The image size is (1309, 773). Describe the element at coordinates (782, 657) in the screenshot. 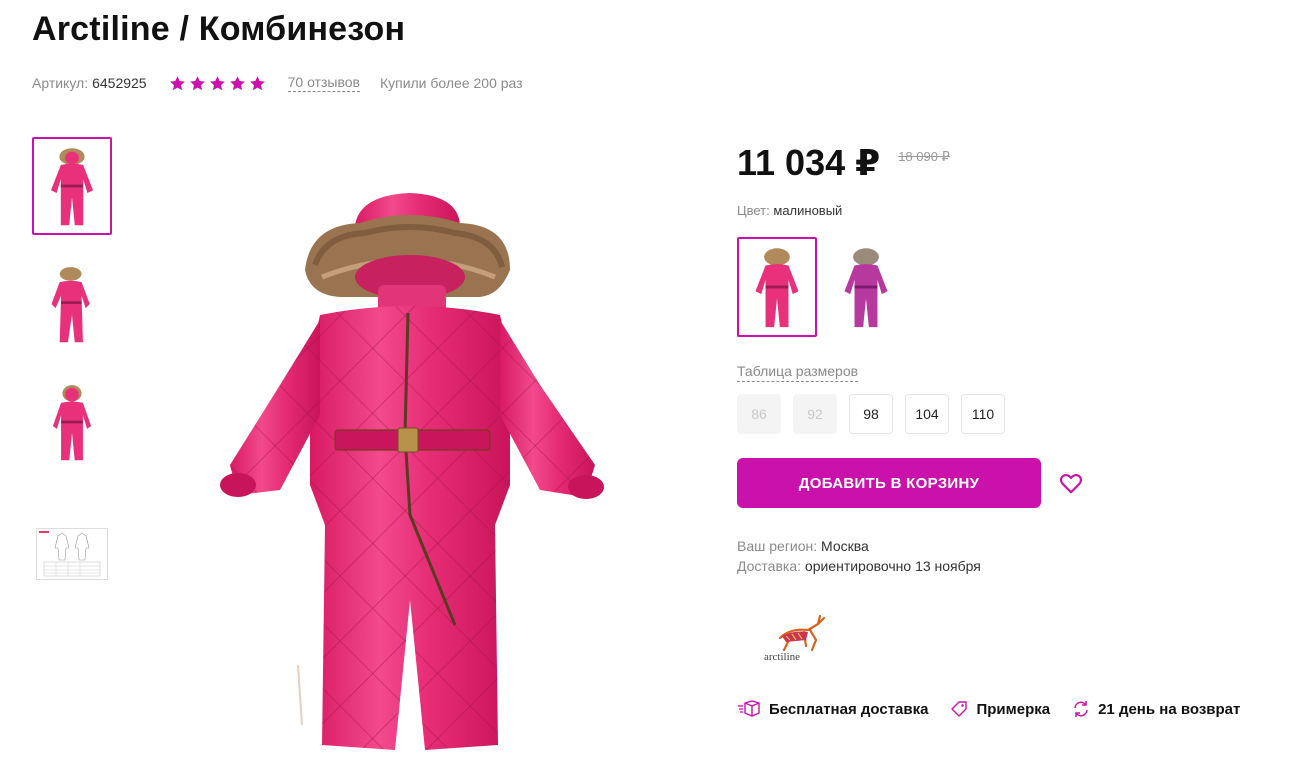

I see `brand-logo-text: arctiline` at that location.